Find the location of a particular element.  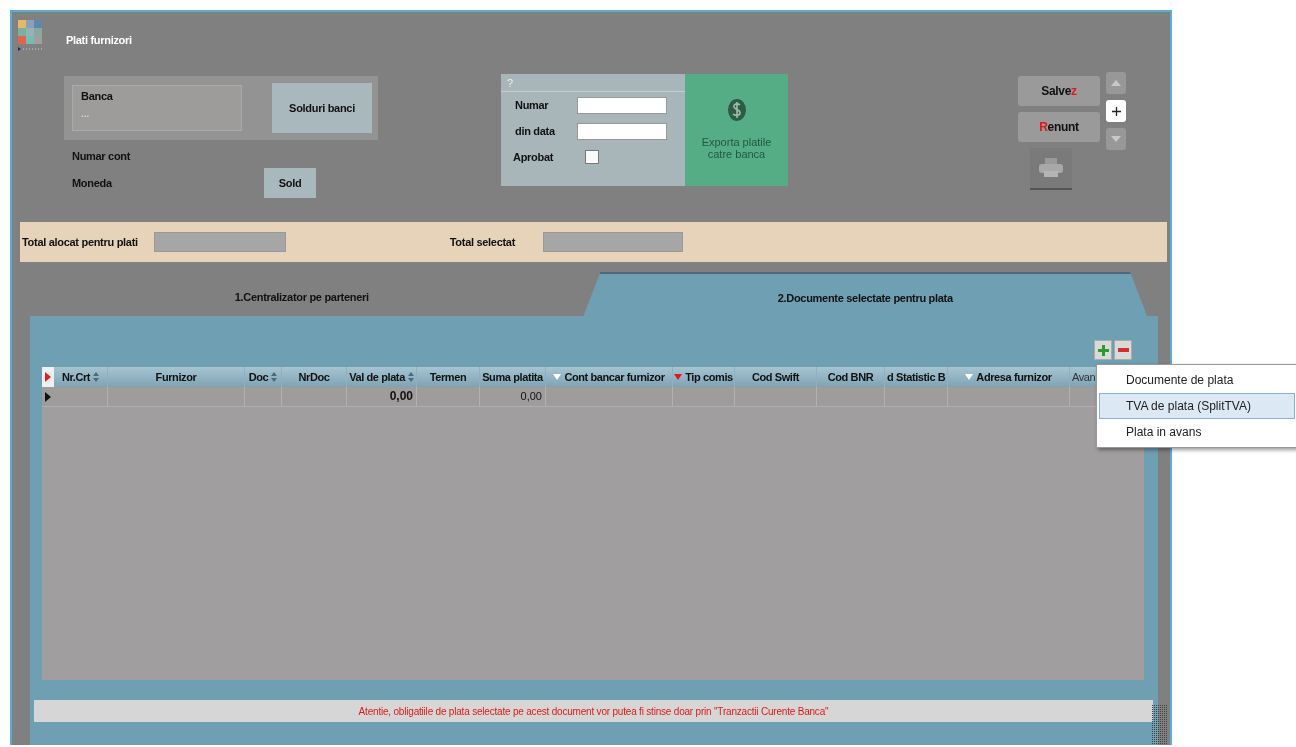

total-selected-label: Total selectat is located at coordinates (482, 242).